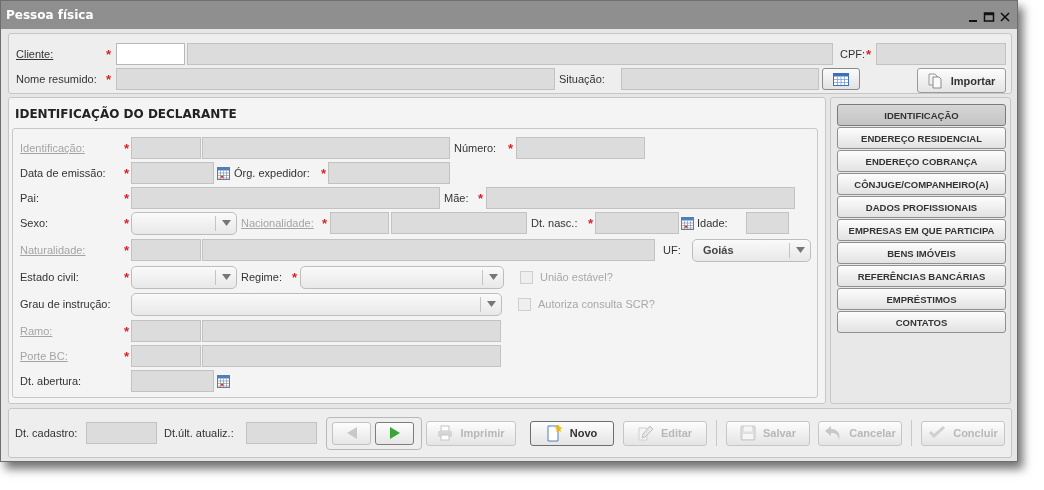  What do you see at coordinates (150, 54) in the screenshot?
I see `input-field` at bounding box center [150, 54].